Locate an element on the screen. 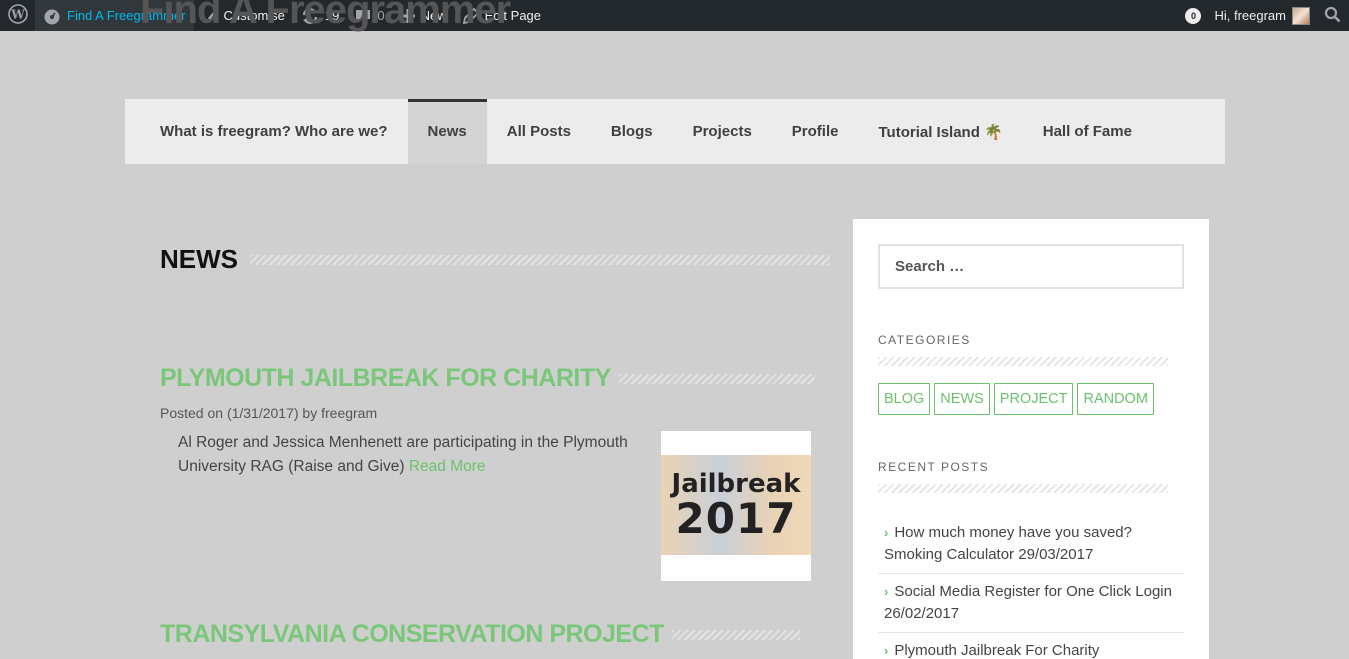  search-button is located at coordinates (1332, 15).